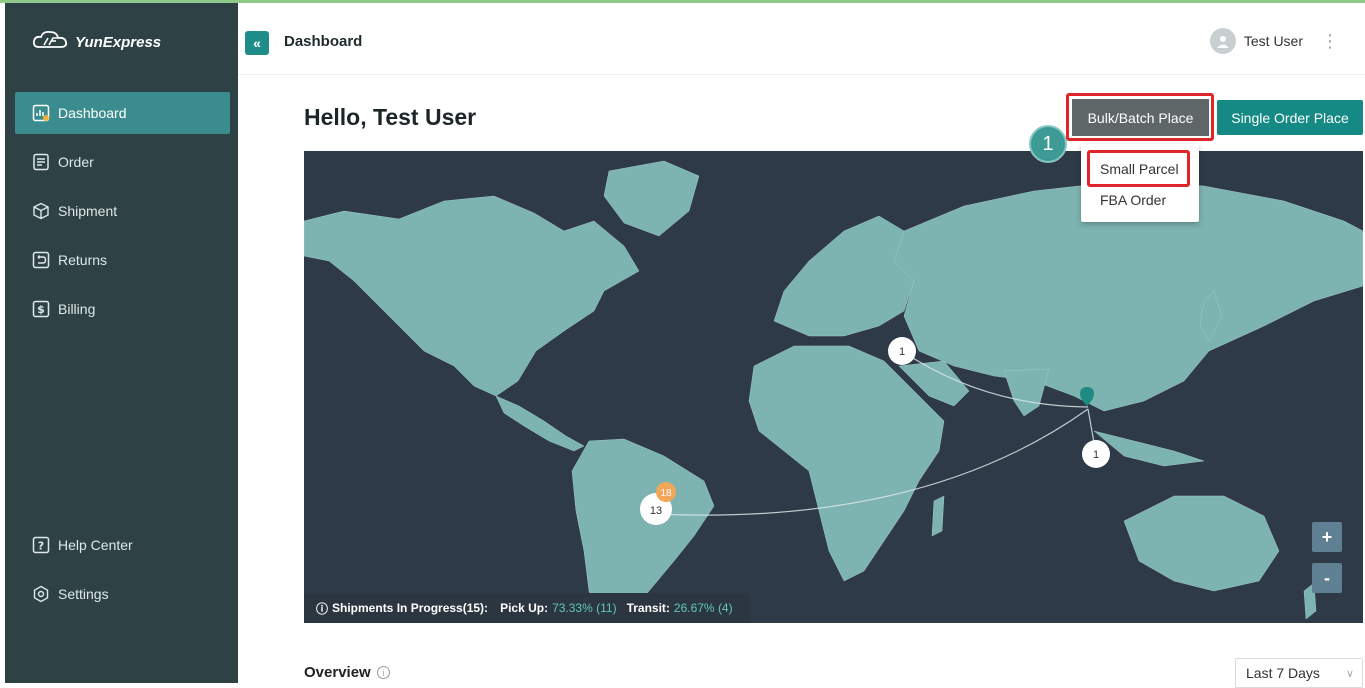 This screenshot has height=688, width=1365. What do you see at coordinates (88, 211) in the screenshot?
I see `sidebar-item-label: Shipment` at bounding box center [88, 211].